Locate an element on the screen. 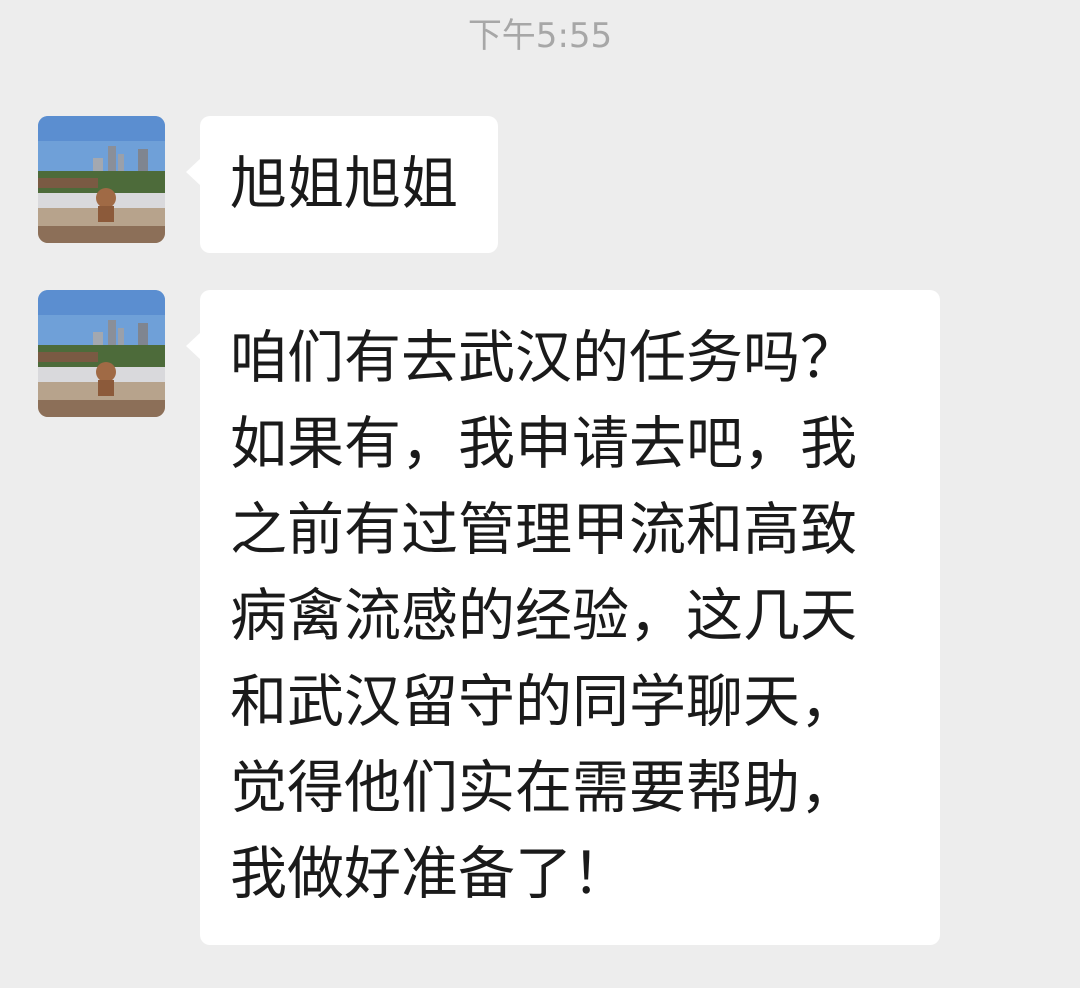  message-text-line: 和武汉留守的同学聊天， is located at coordinates (543, 702).